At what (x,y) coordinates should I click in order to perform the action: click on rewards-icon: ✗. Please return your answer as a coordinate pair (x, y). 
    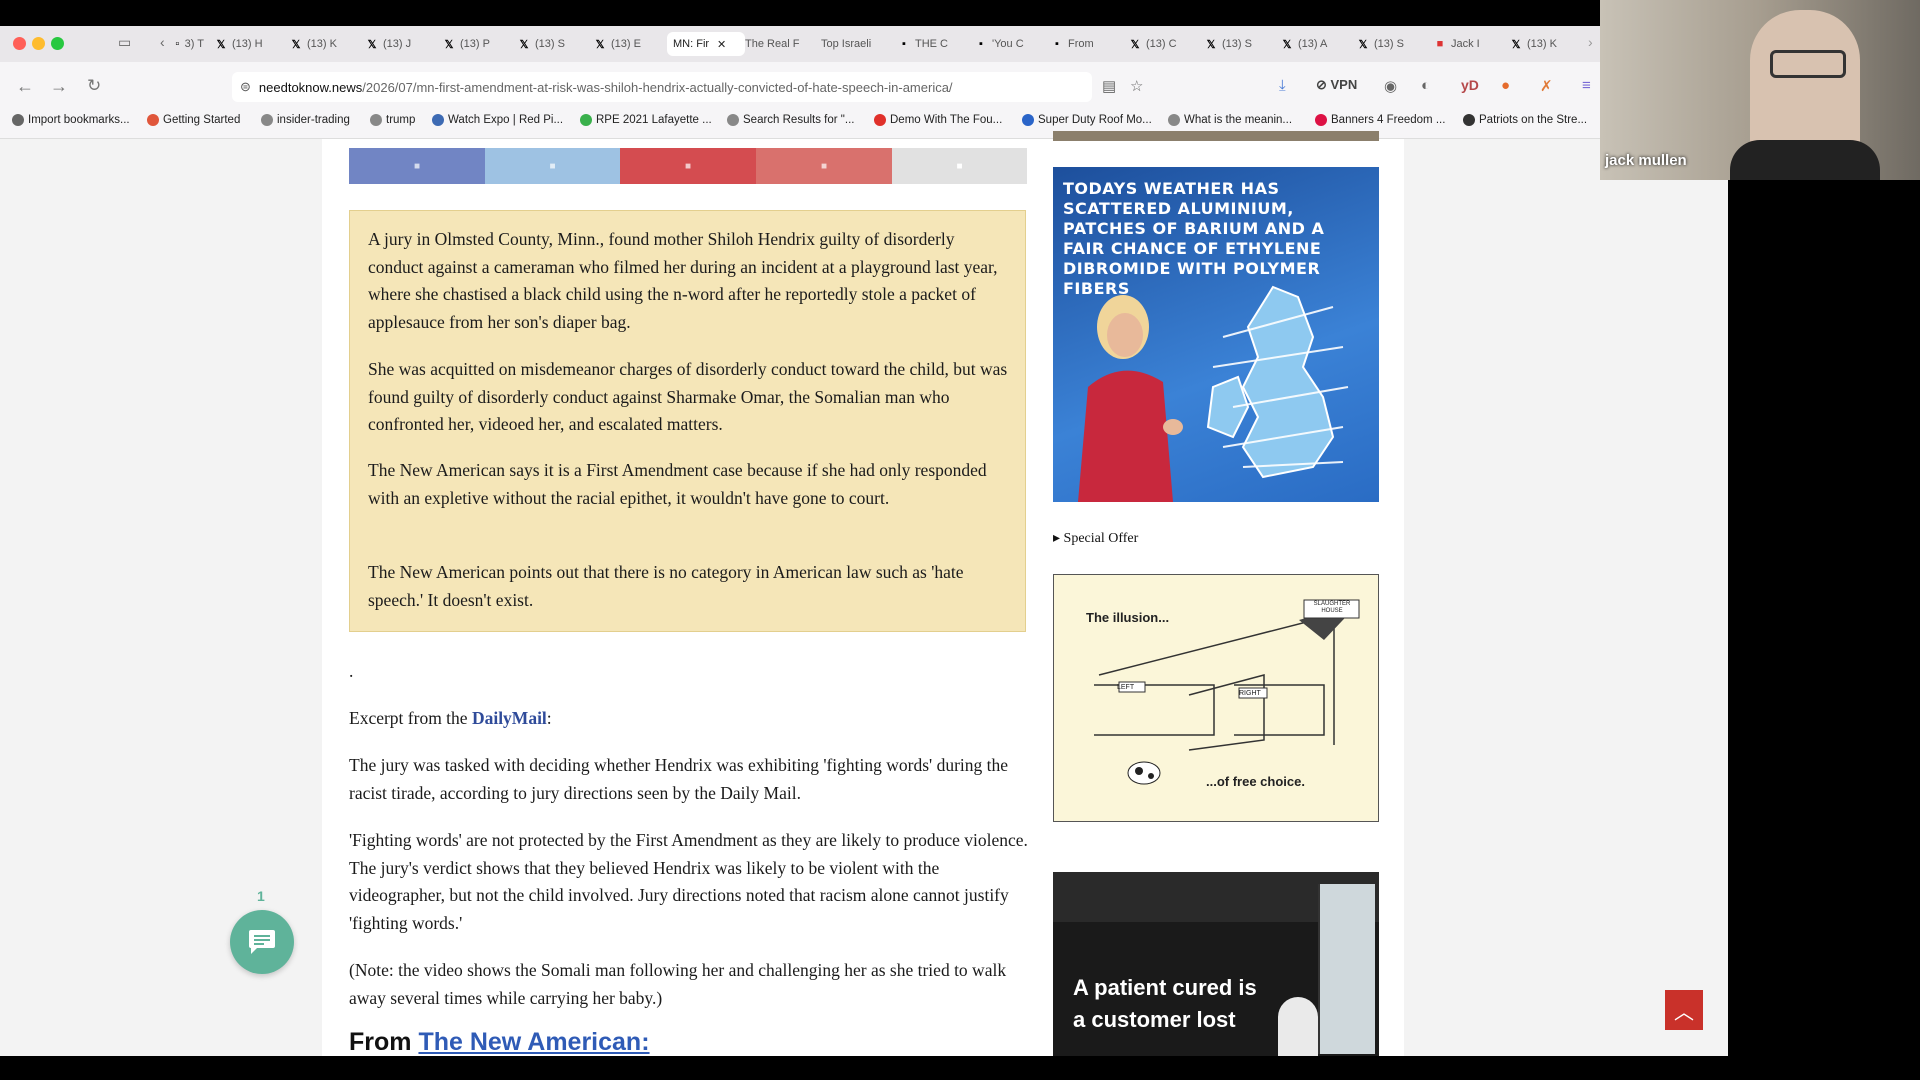
    Looking at the image, I should click on (1546, 86).